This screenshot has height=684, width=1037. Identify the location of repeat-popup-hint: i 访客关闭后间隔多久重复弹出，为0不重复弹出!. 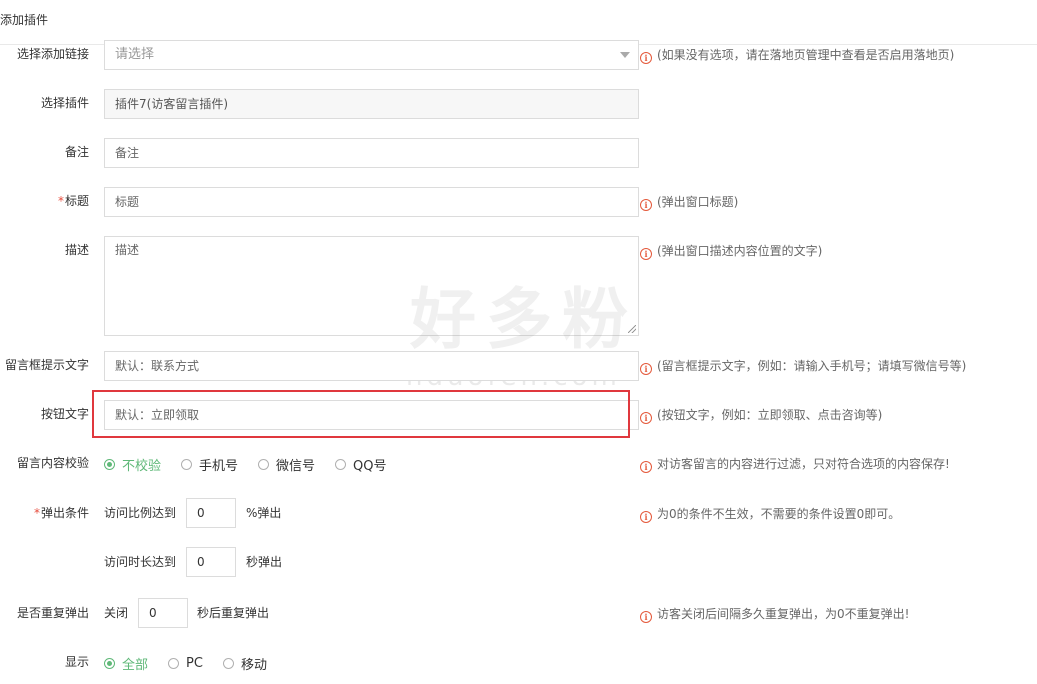
(774, 615).